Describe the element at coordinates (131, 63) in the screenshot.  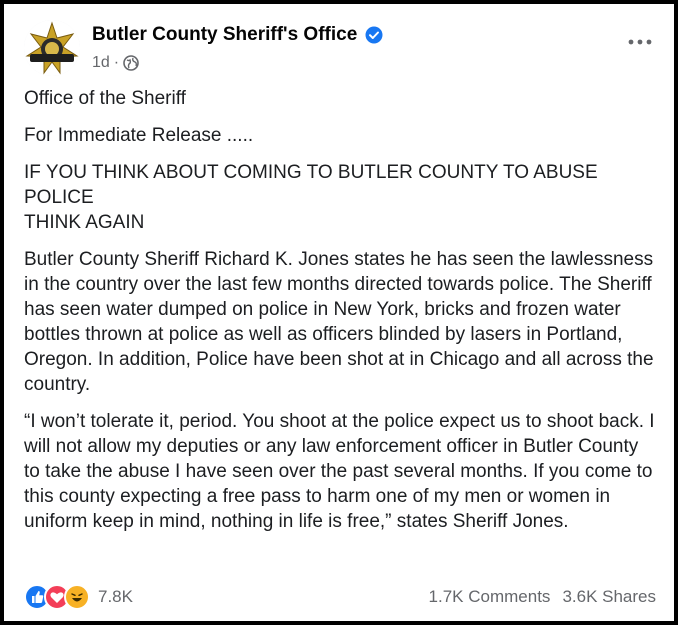
I see `globe-icon` at that location.